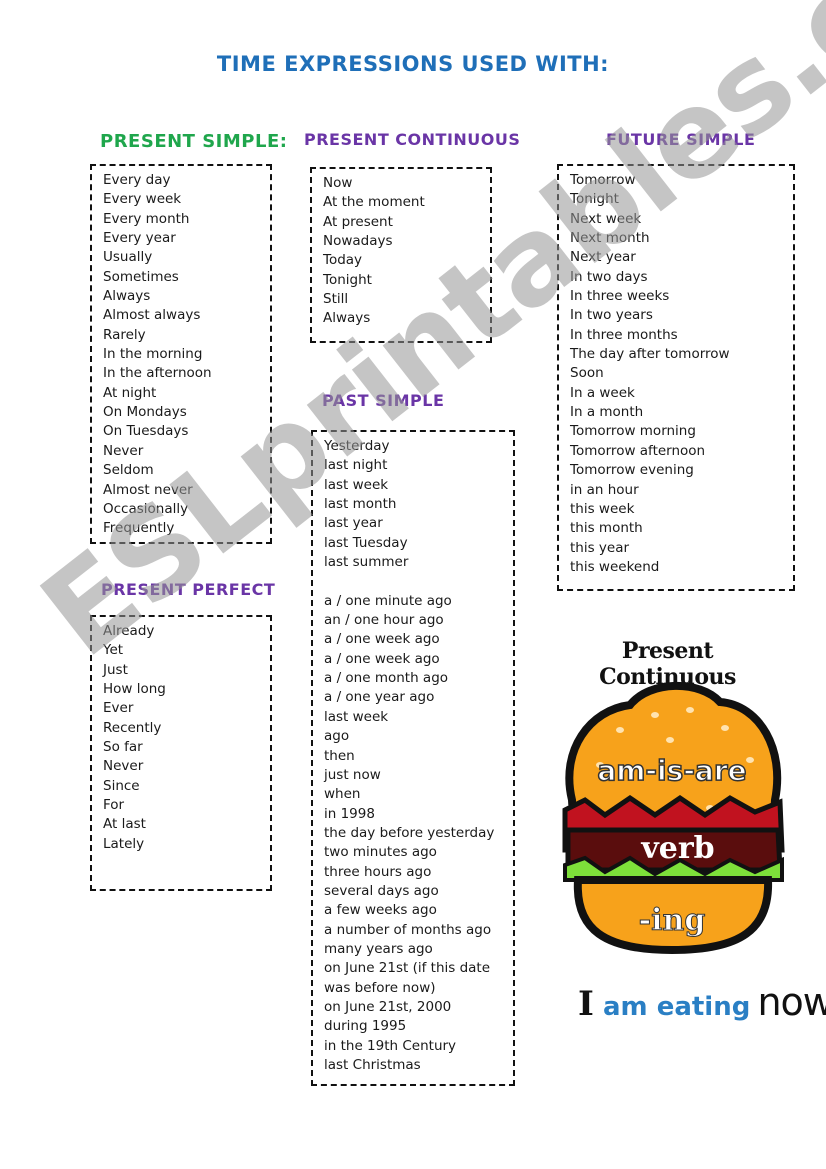  What do you see at coordinates (128, 257) in the screenshot?
I see `list-item: Usually` at bounding box center [128, 257].